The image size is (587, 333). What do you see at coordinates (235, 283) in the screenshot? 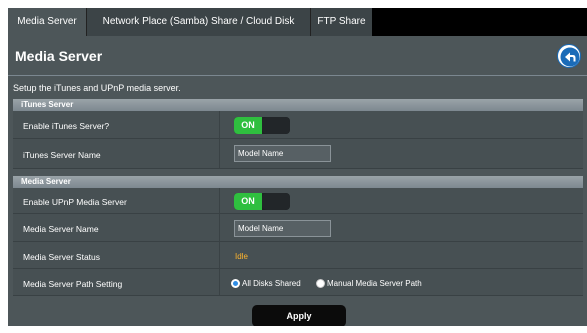
I see `radio-all-disks` at bounding box center [235, 283].